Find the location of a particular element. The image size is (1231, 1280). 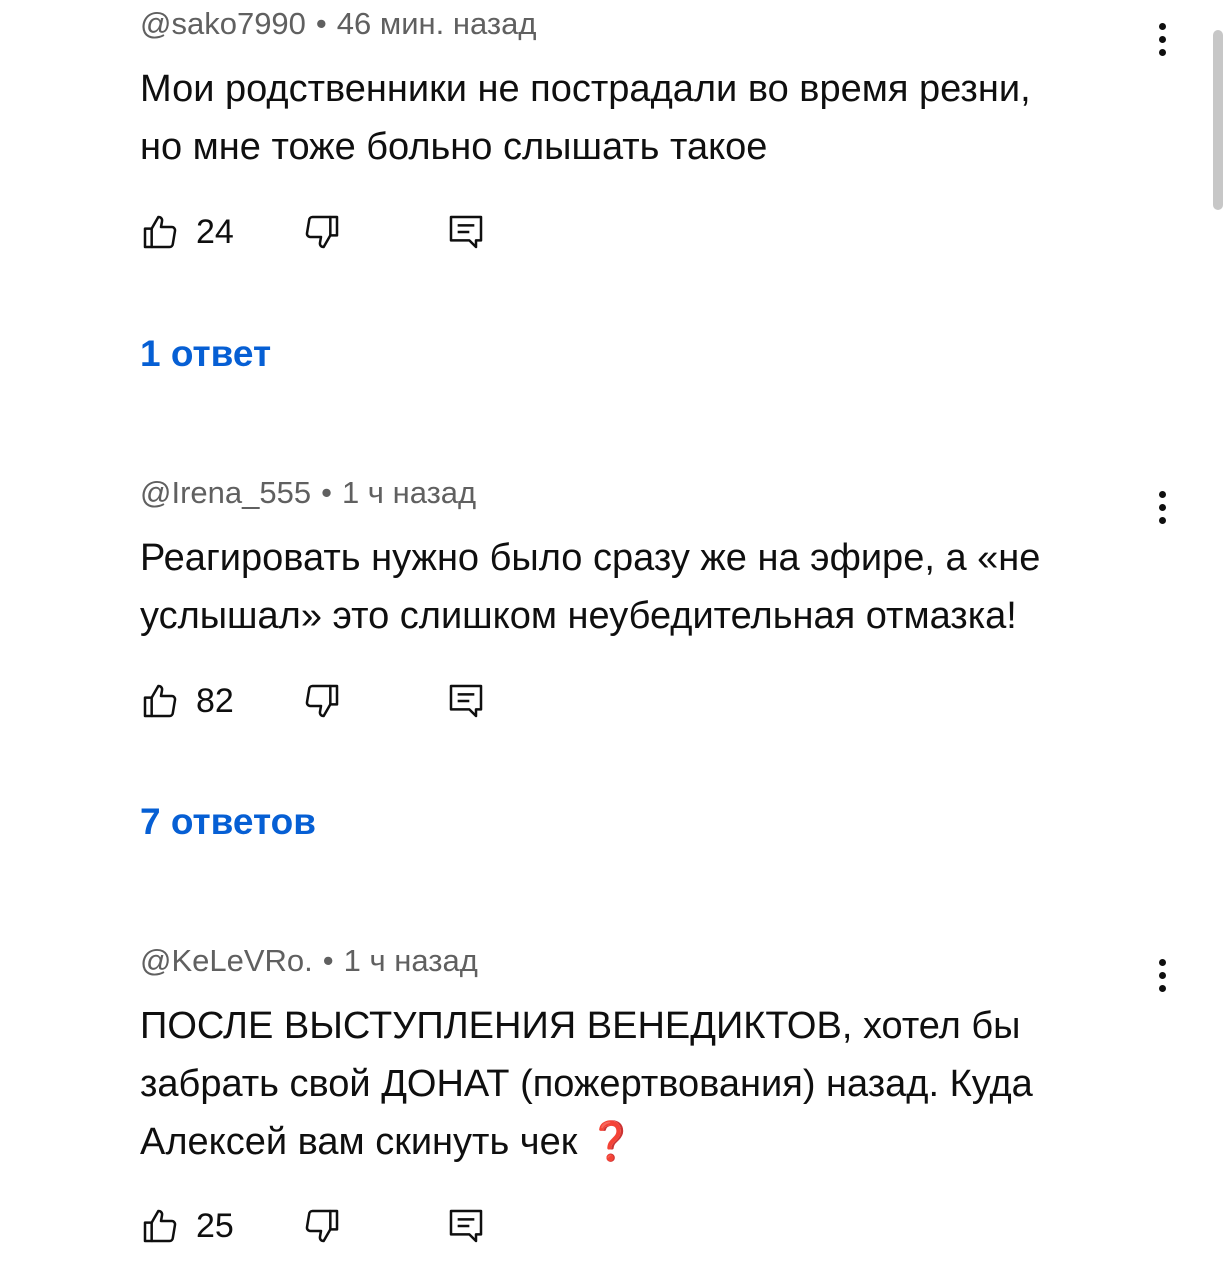

comment-line: Алексей вам скинуть чек is located at coordinates (359, 1142).